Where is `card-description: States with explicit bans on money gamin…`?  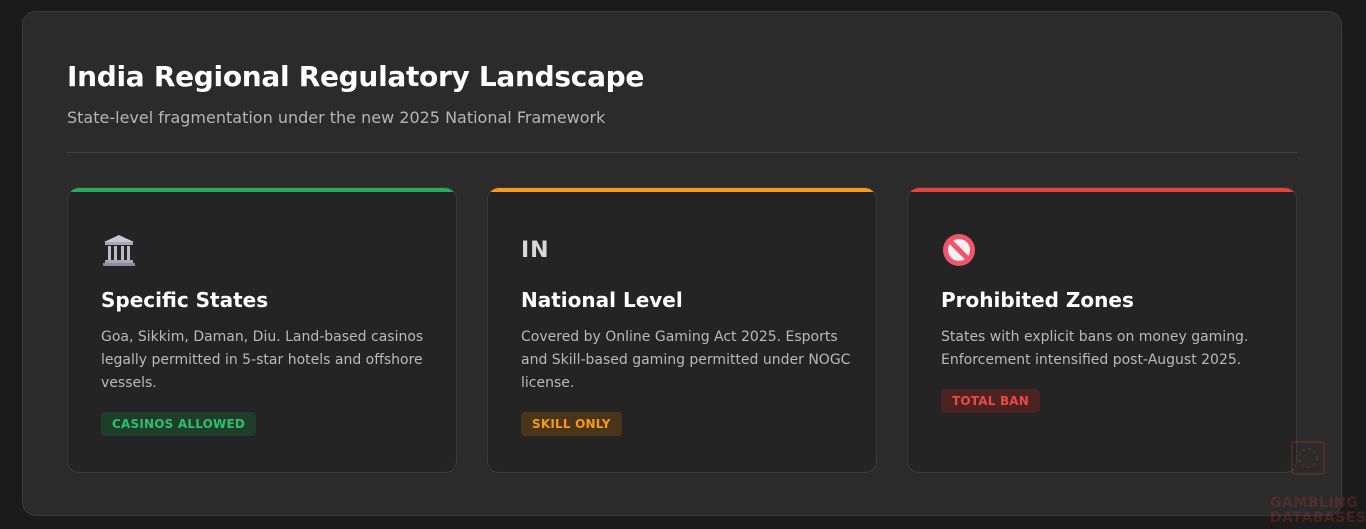
card-description: States with explicit bans on money gamin… is located at coordinates (1095, 348).